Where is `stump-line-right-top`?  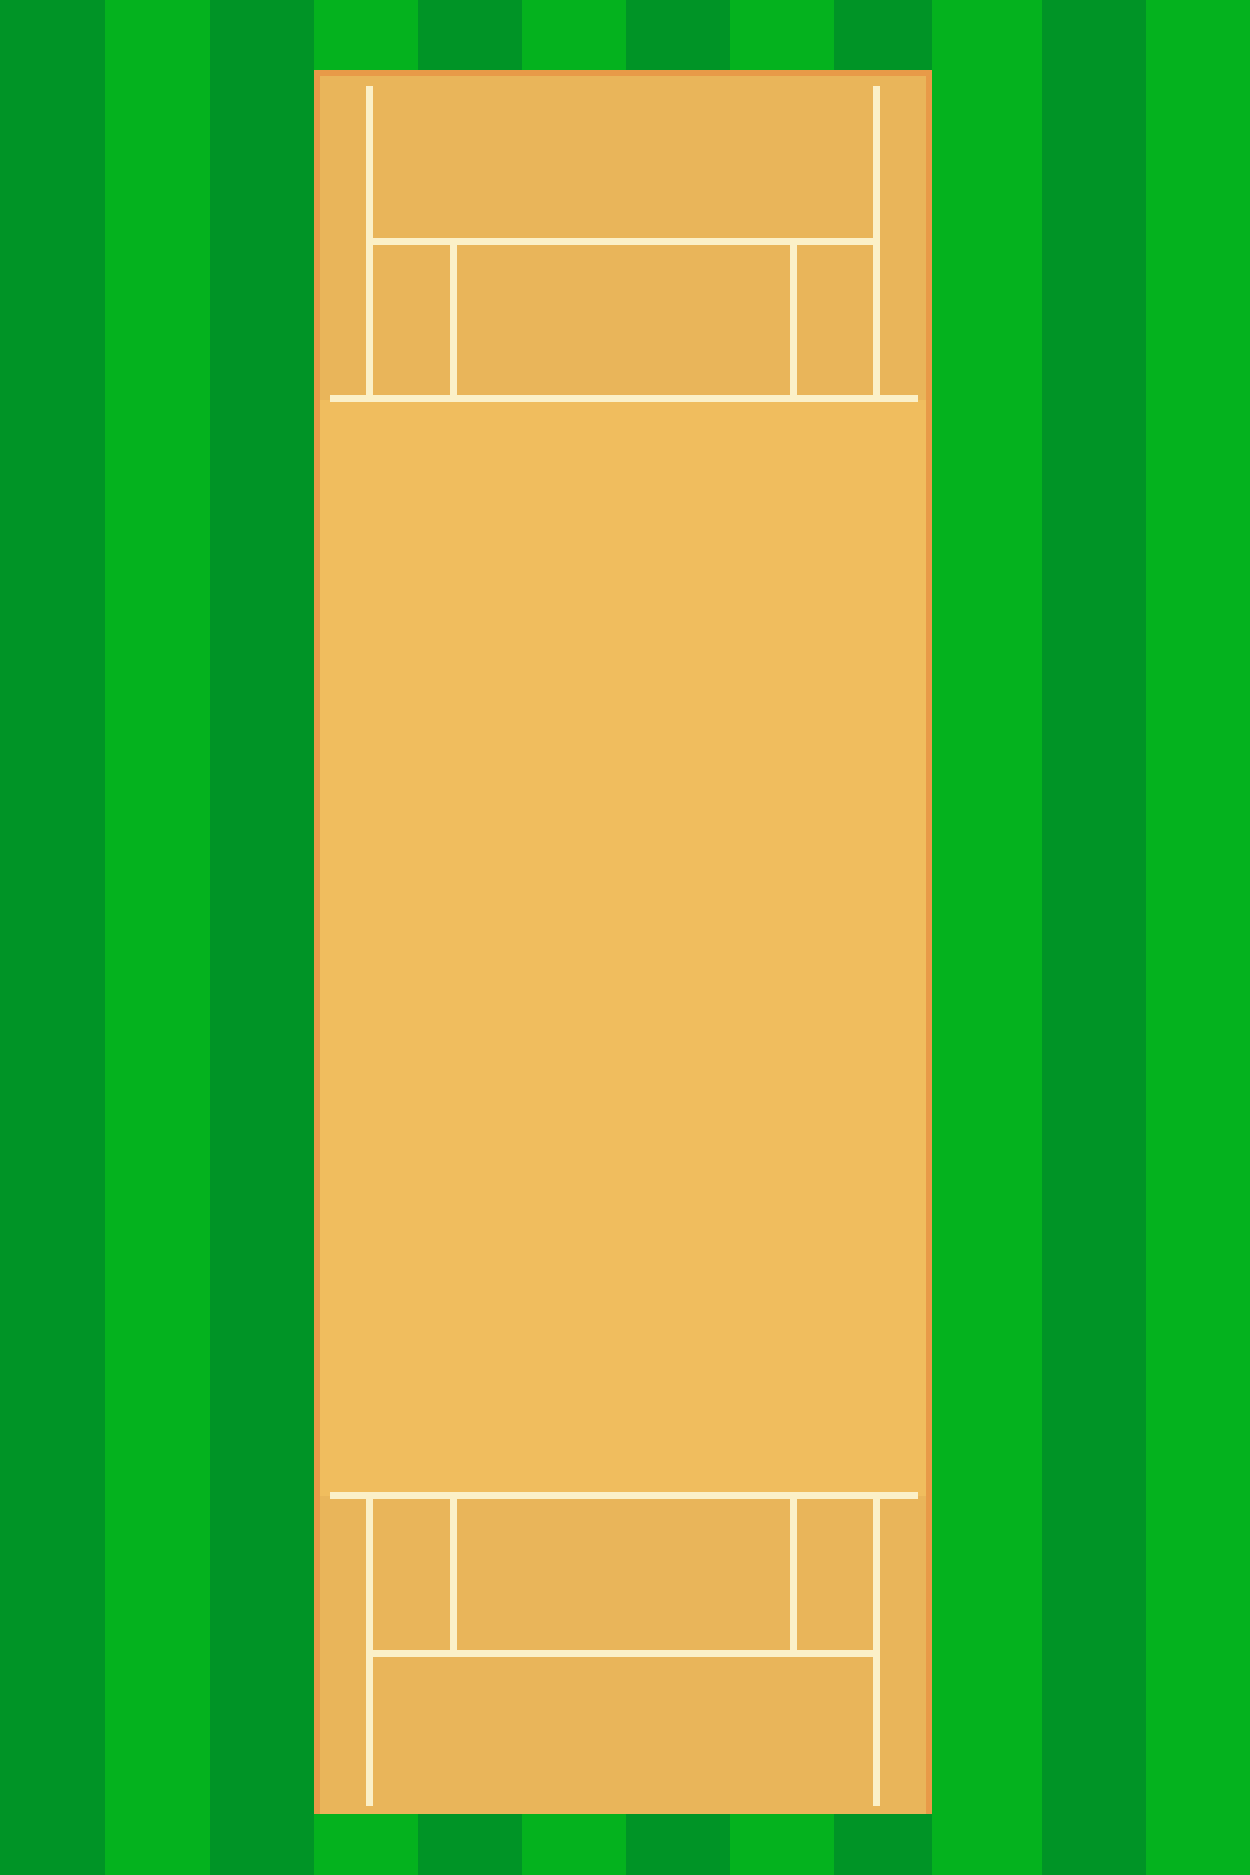
stump-line-right-top is located at coordinates (793, 320).